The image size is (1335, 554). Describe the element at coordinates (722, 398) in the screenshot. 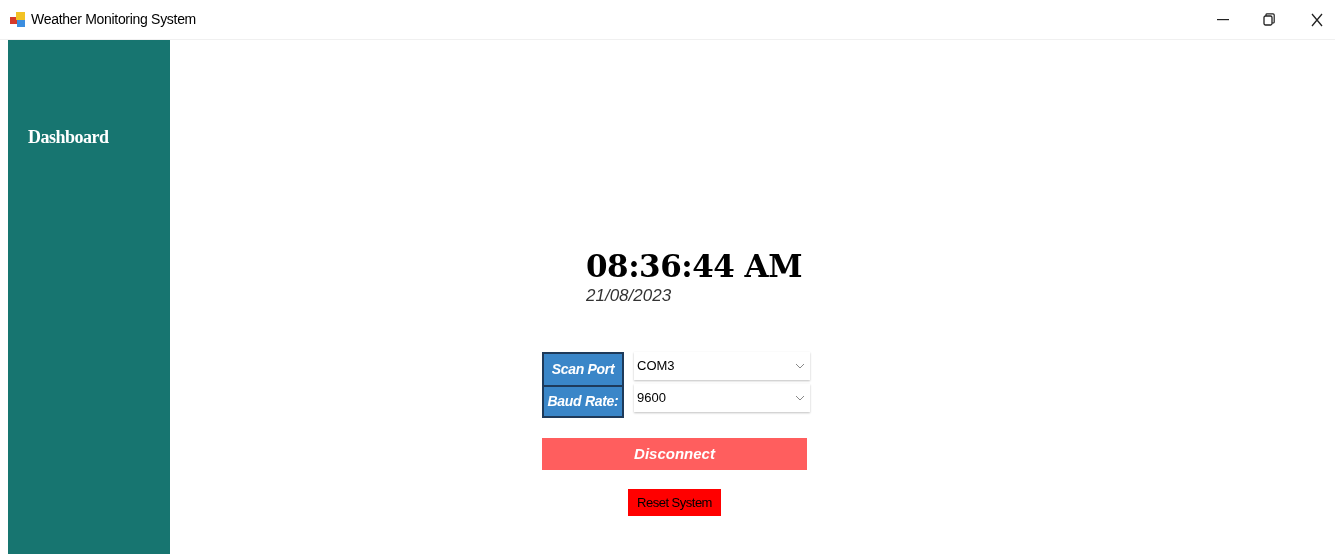

I see `dropdown: 9600` at that location.